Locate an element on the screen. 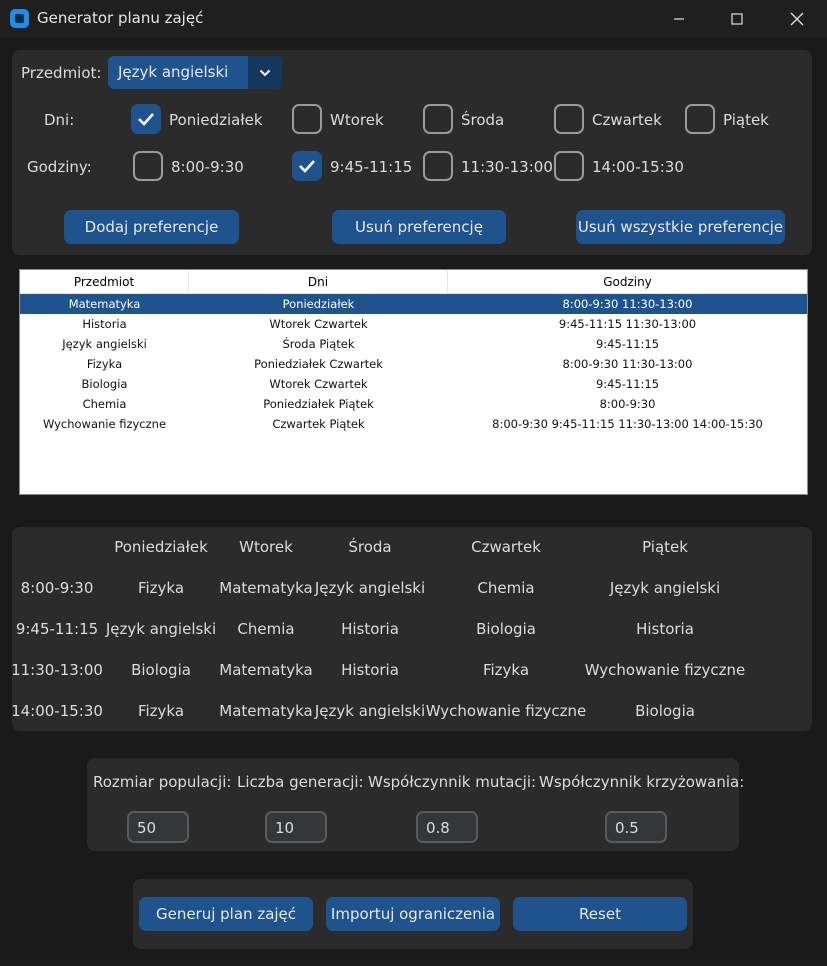 This screenshot has width=827, height=966. checkbox-poniedzialek is located at coordinates (146, 119).